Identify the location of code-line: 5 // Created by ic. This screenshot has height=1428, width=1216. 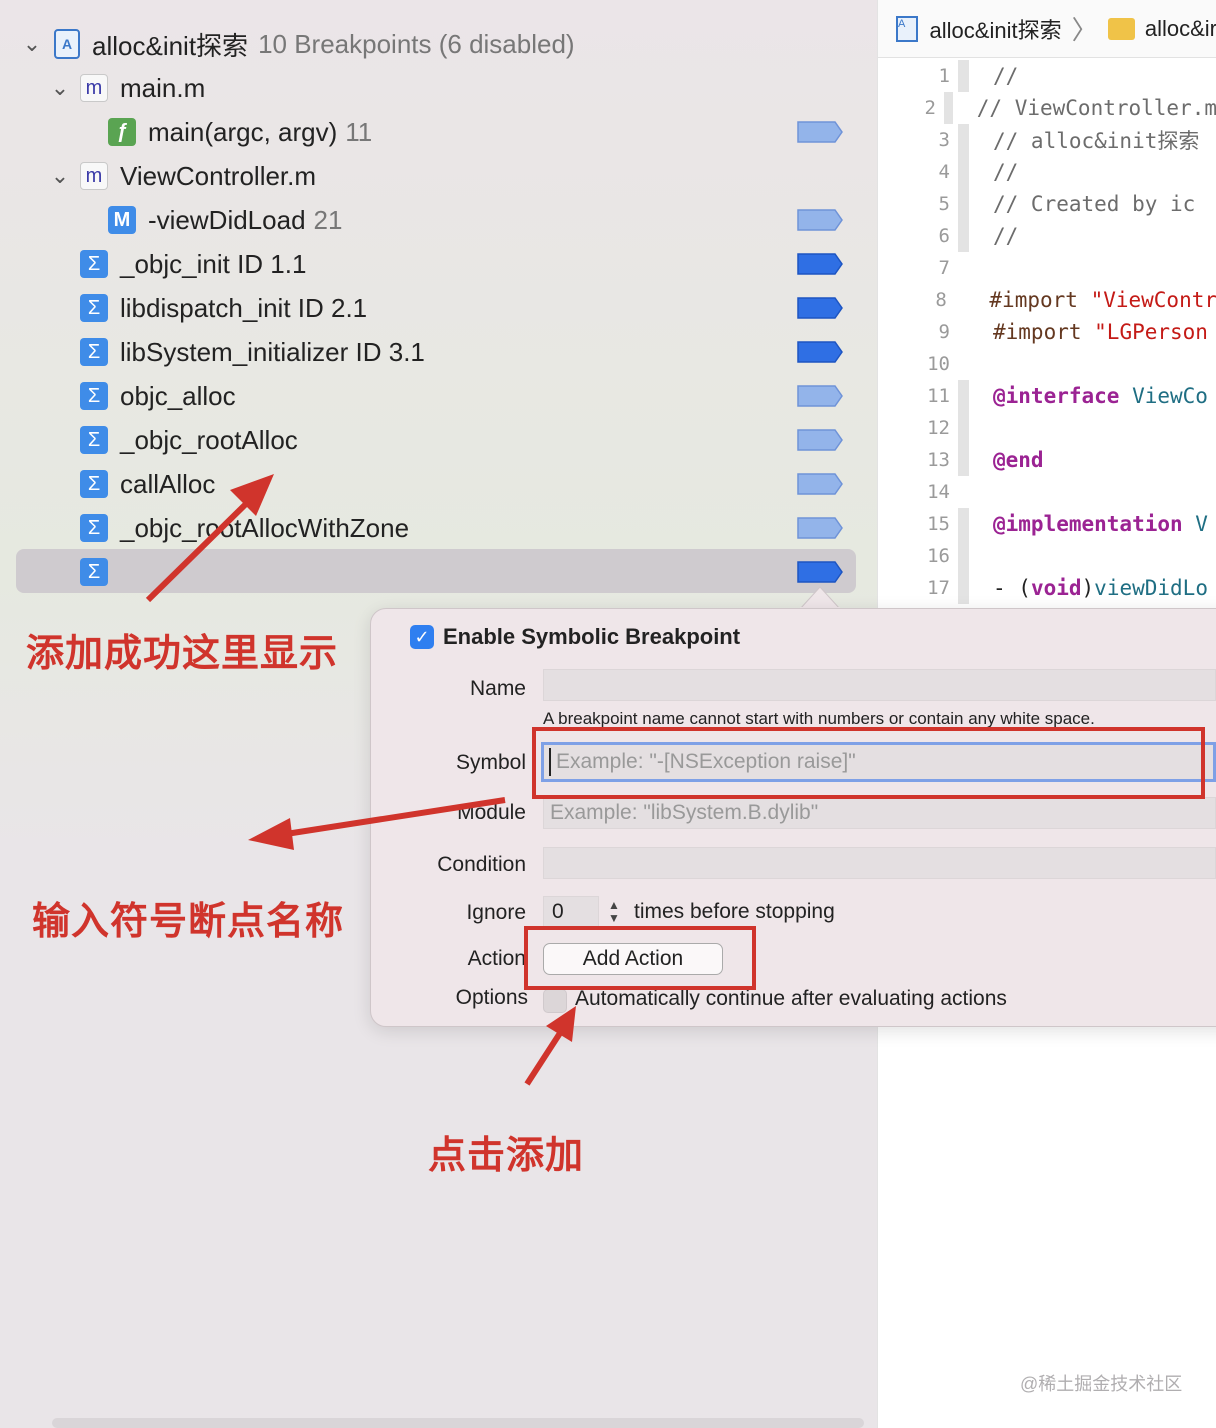
(1047, 204).